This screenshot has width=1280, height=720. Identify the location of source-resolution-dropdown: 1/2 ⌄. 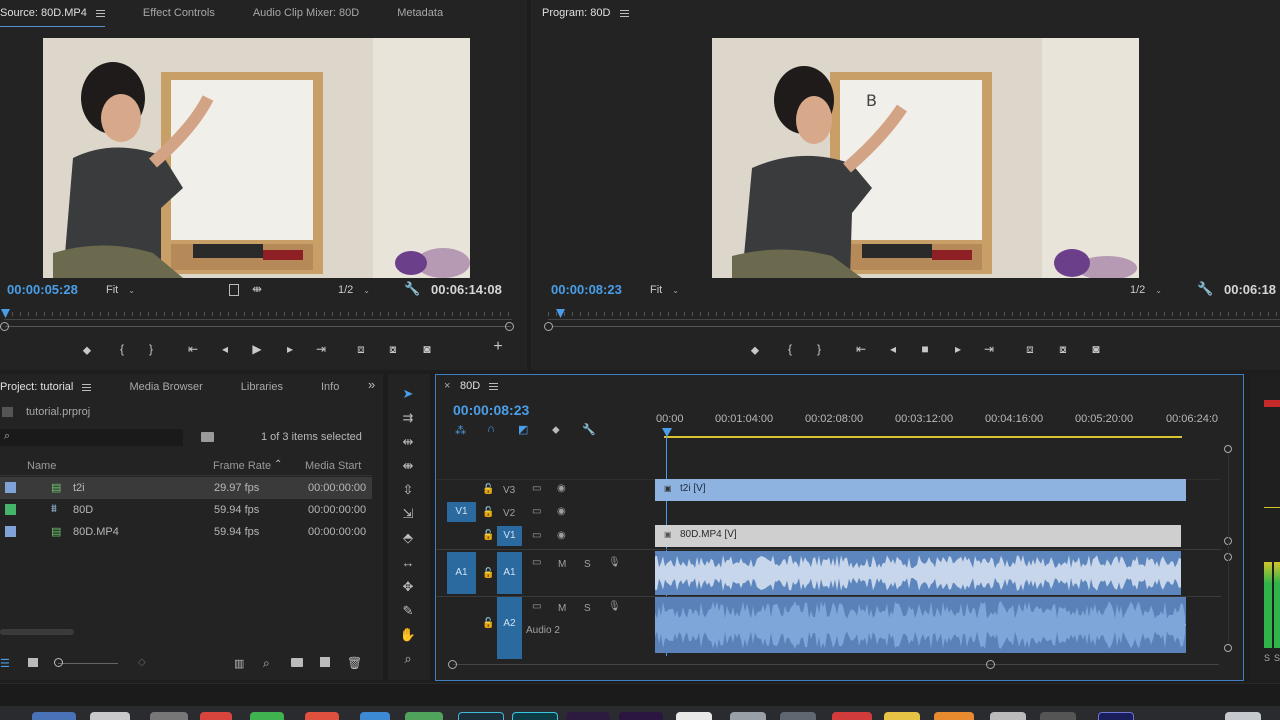
(354, 290).